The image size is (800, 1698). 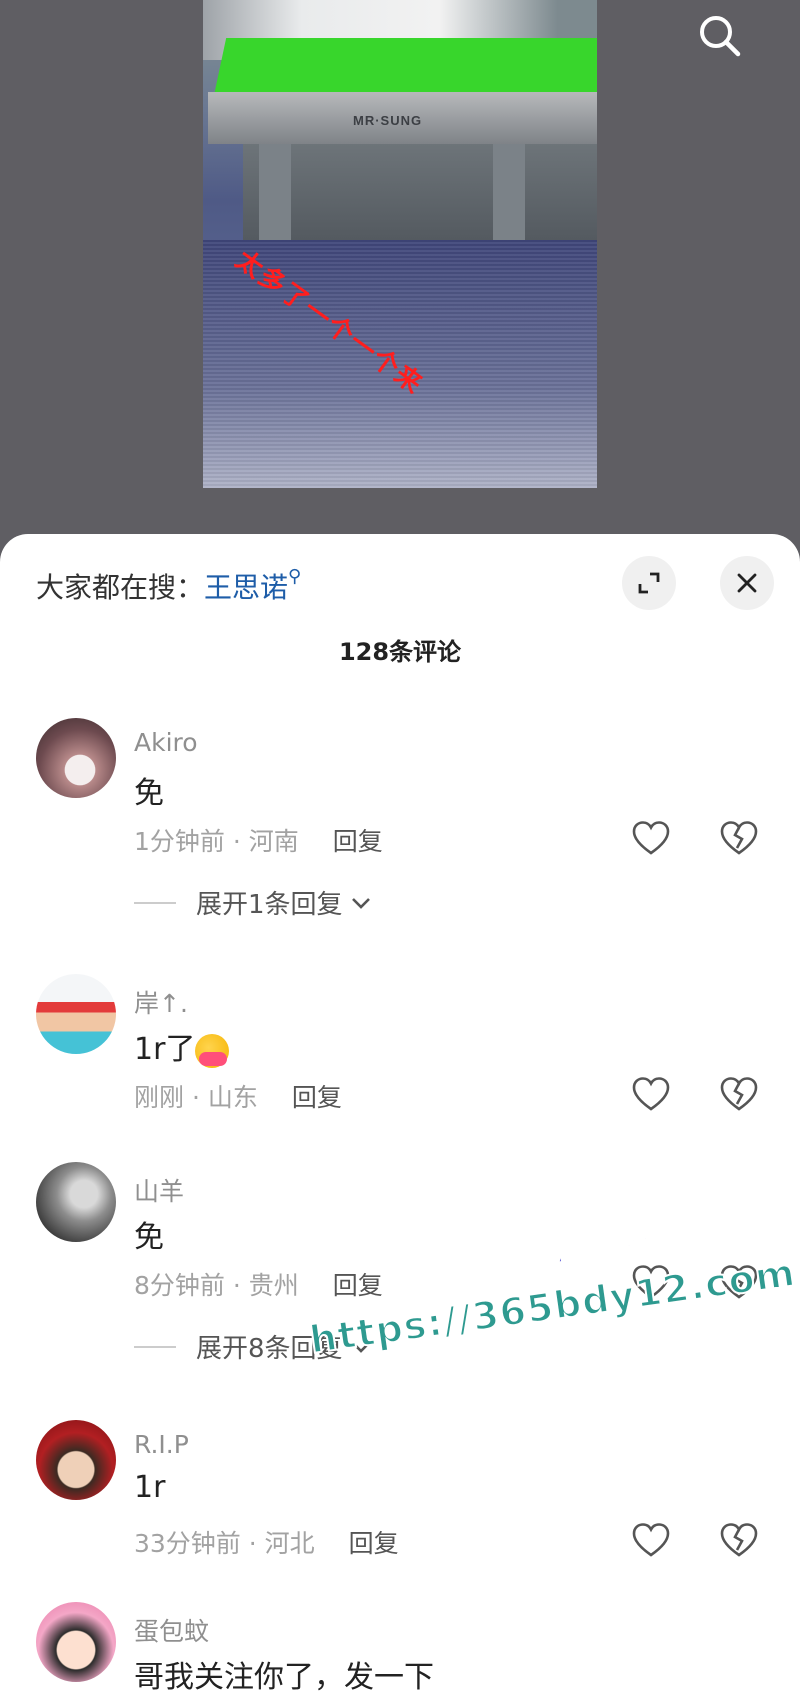 What do you see at coordinates (216, 1285) in the screenshot?
I see `comment-time-location: 8分钟前 · 贵州` at bounding box center [216, 1285].